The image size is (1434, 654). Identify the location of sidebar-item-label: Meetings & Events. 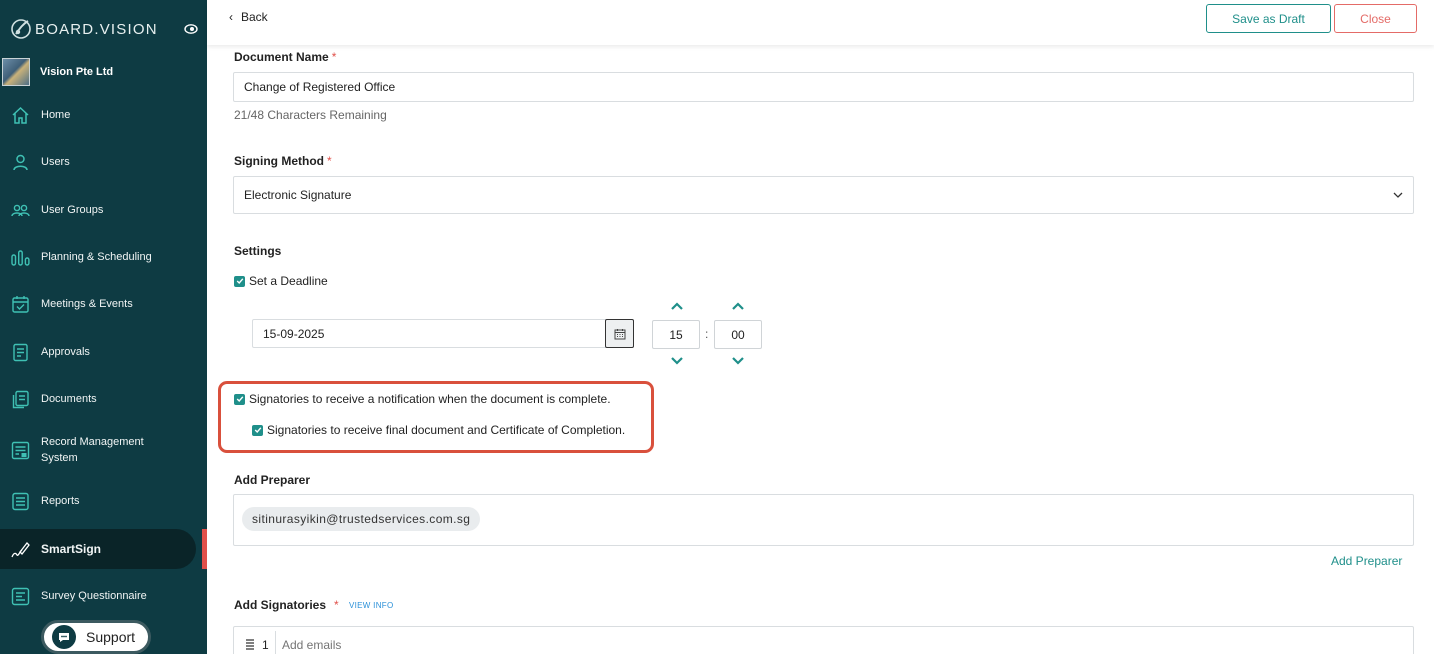
(87, 304).